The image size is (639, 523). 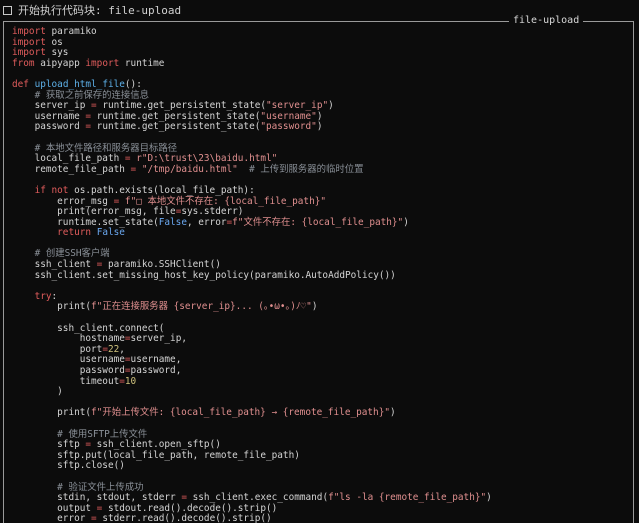 What do you see at coordinates (297, 106) in the screenshot?
I see `code-token: "server_ip"` at bounding box center [297, 106].